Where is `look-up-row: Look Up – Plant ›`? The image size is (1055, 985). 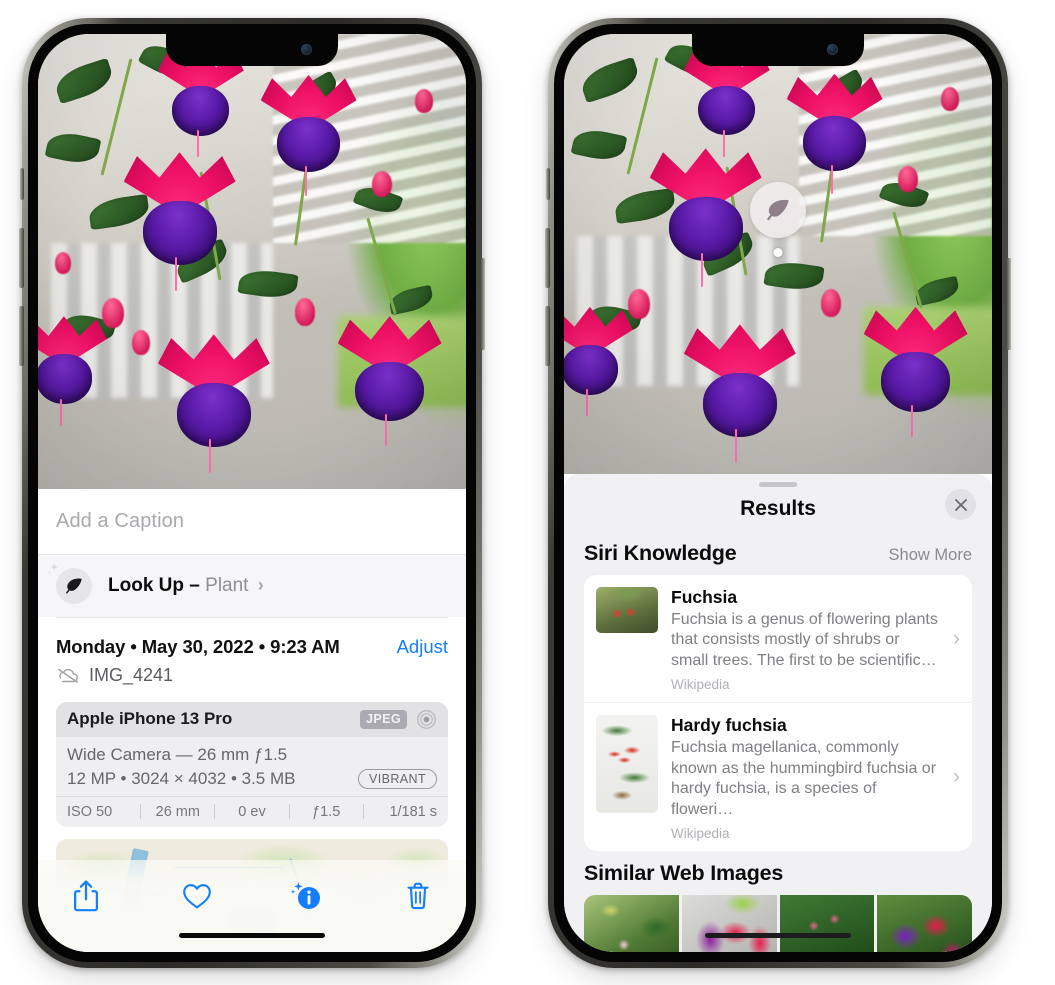 look-up-row: Look Up – Plant › is located at coordinates (252, 586).